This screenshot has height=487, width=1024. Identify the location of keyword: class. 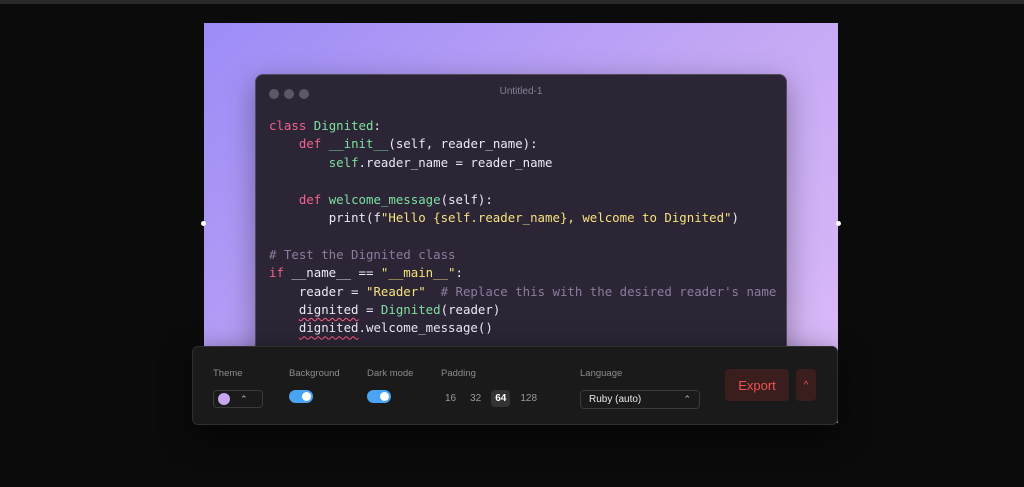
(288, 125).